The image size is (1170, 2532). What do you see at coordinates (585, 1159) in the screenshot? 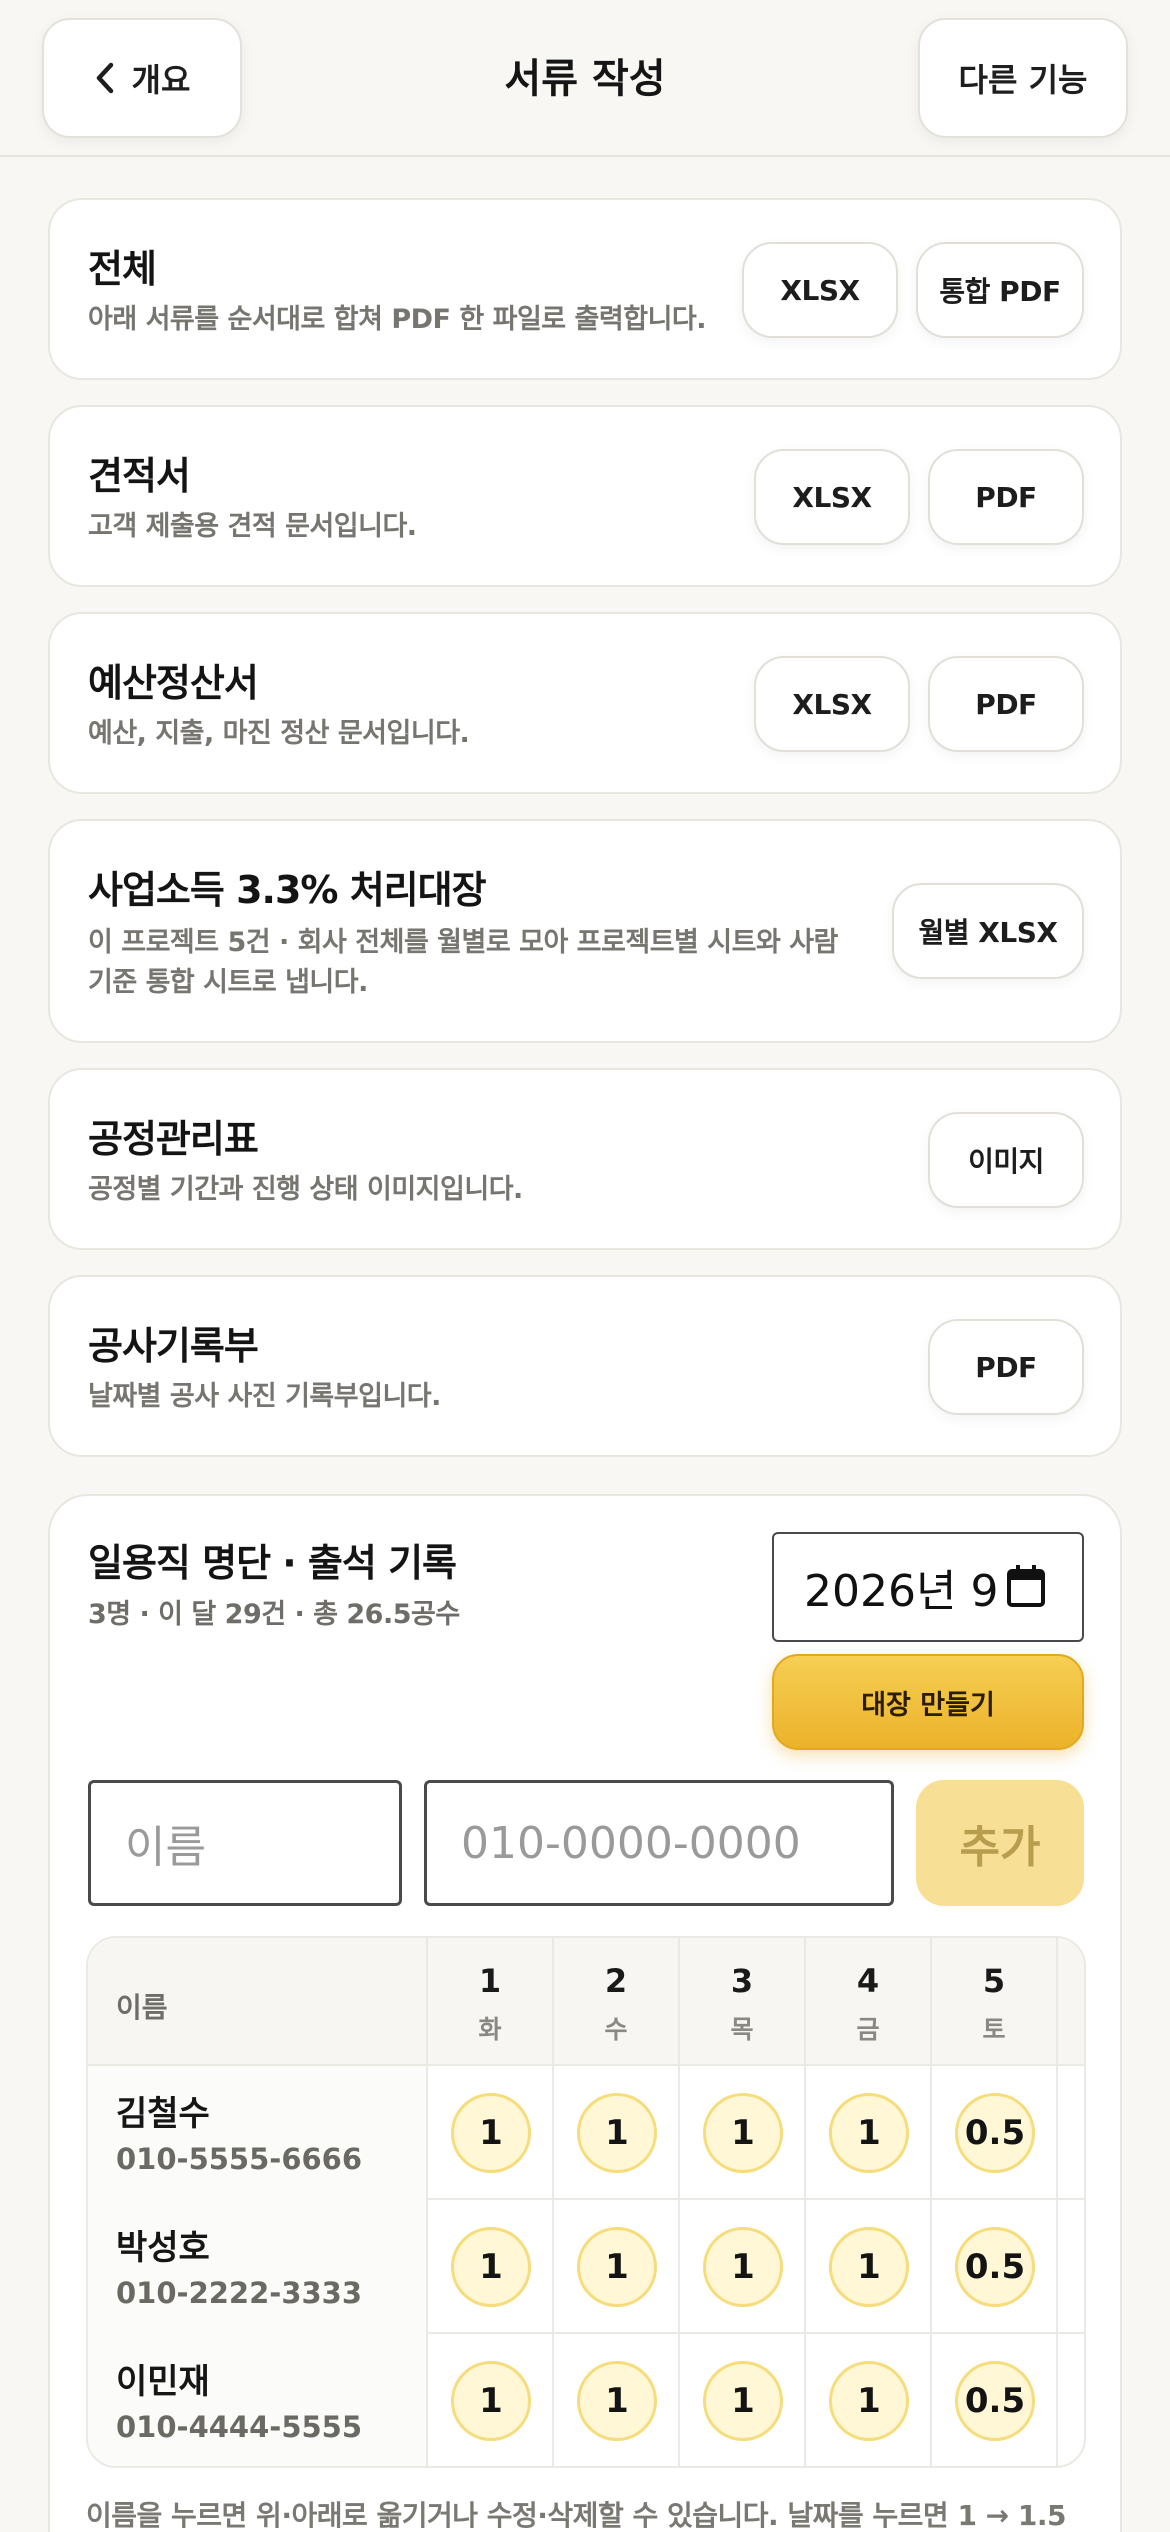
I see `doc-card-schedule: 공정관리표 공정별 기간과 진행 상태 이미지입니다. 이미지` at bounding box center [585, 1159].